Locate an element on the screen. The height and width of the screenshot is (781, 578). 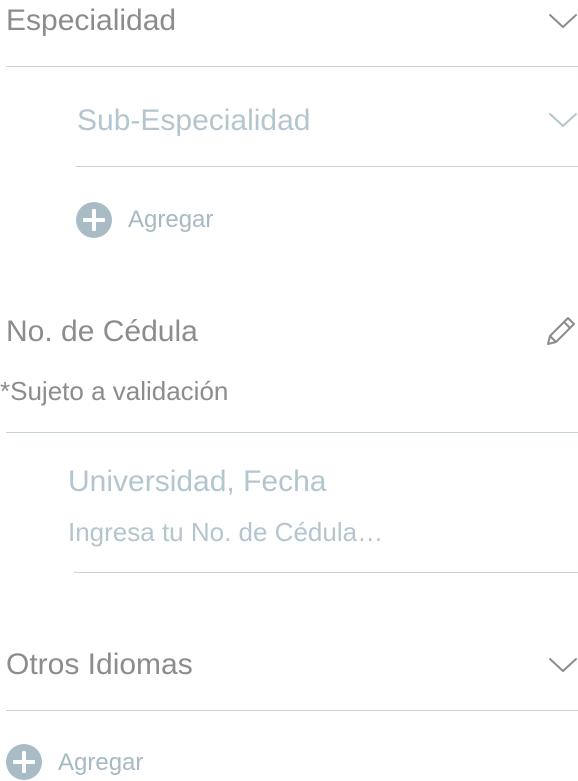
universidad-fecha-label: Universidad, Fecha is located at coordinates (197, 481).